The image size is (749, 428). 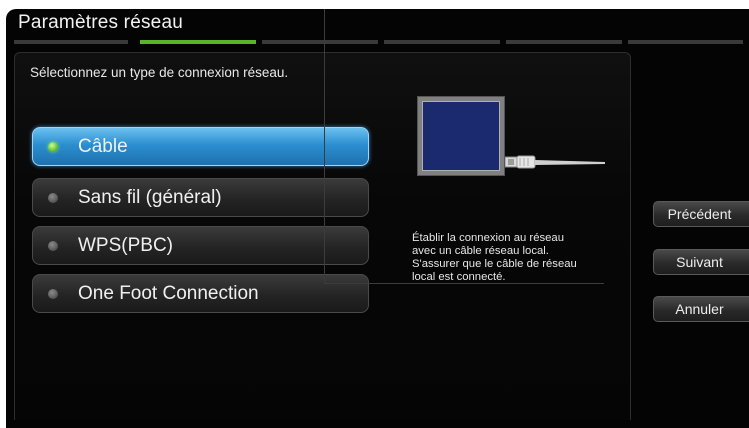 I want to click on tv-illustration-icon, so click(x=461, y=136).